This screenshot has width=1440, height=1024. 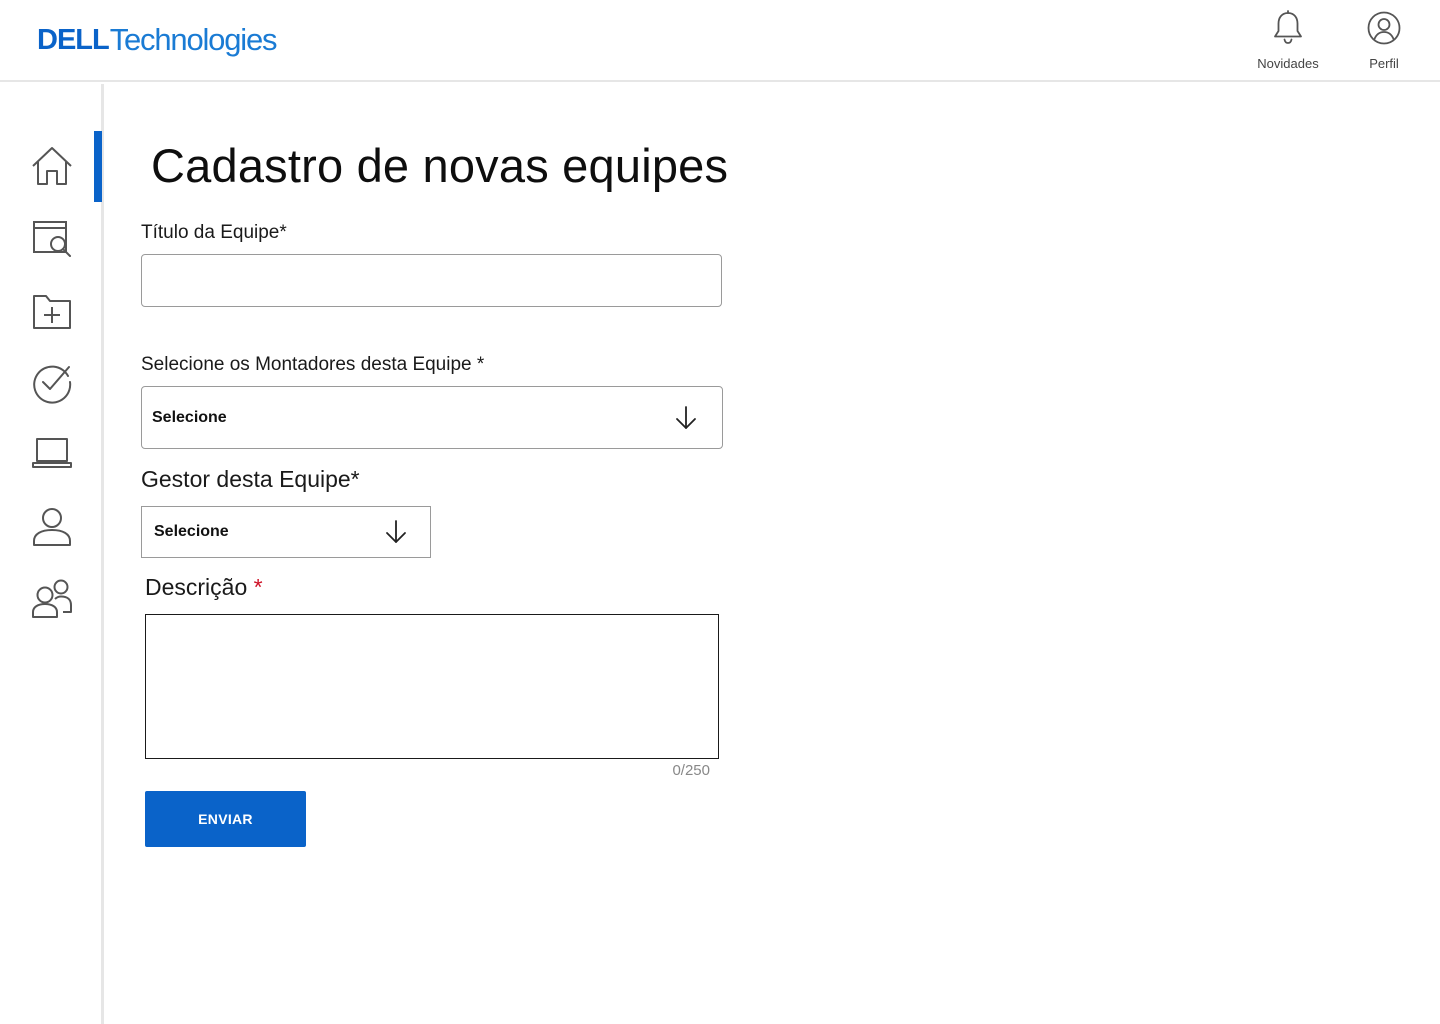 I want to click on profile-button: Perfil, so click(x=1384, y=40).